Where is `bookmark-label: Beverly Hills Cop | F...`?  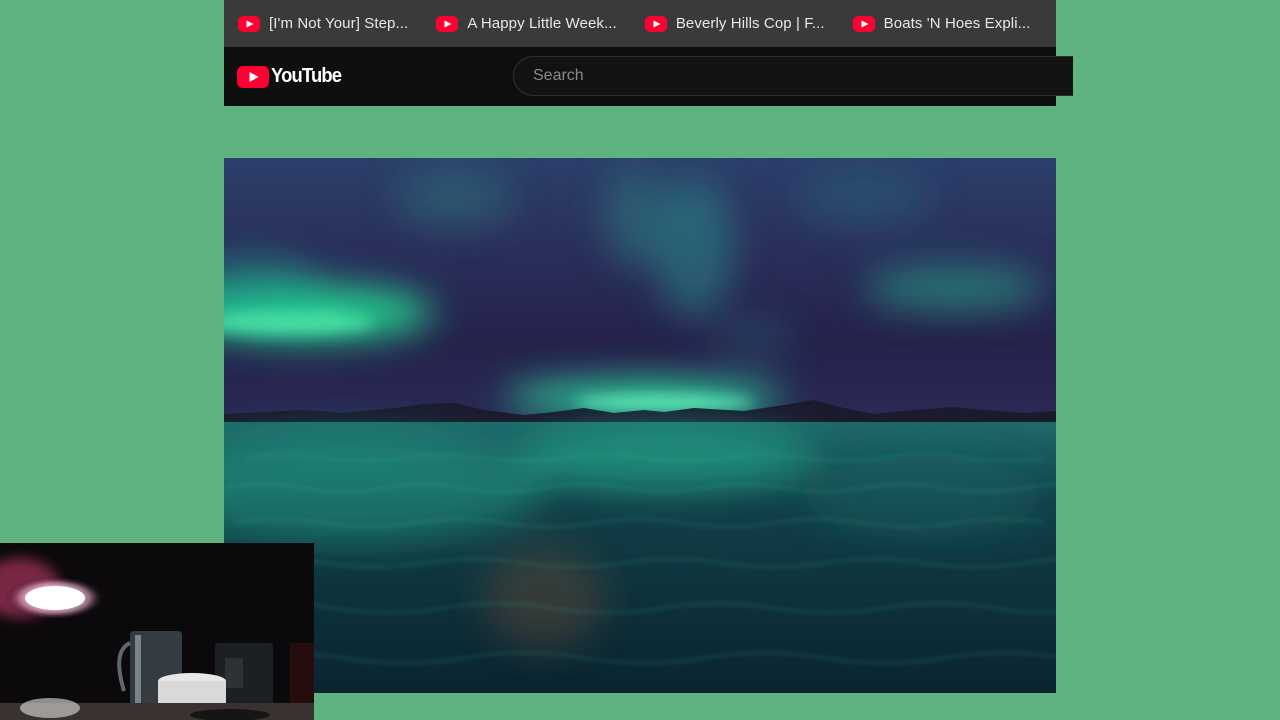 bookmark-label: Beverly Hills Cop | F... is located at coordinates (750, 23).